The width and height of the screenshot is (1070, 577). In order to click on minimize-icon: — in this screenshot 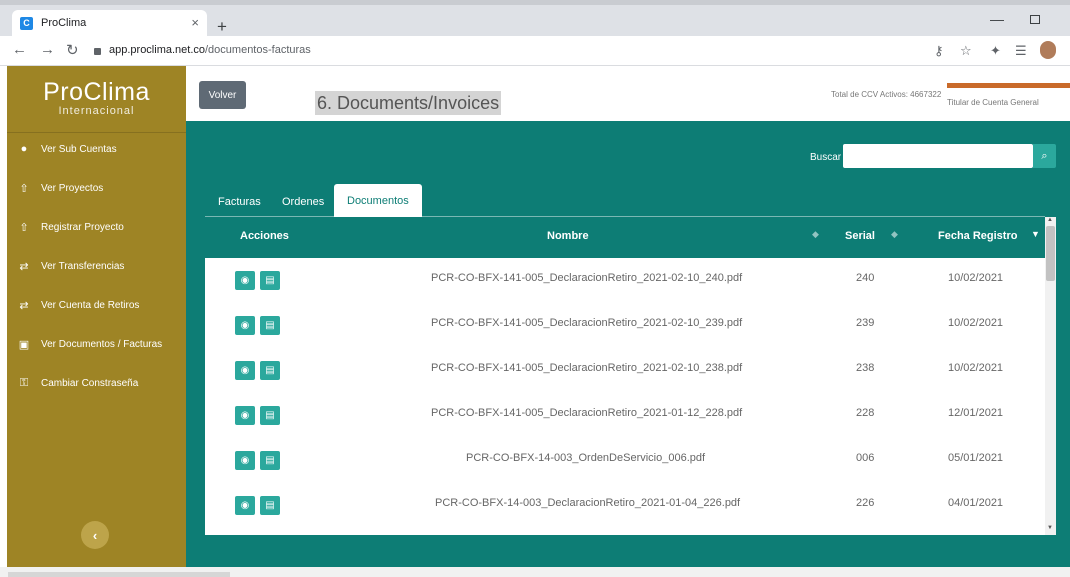, I will do `click(997, 19)`.